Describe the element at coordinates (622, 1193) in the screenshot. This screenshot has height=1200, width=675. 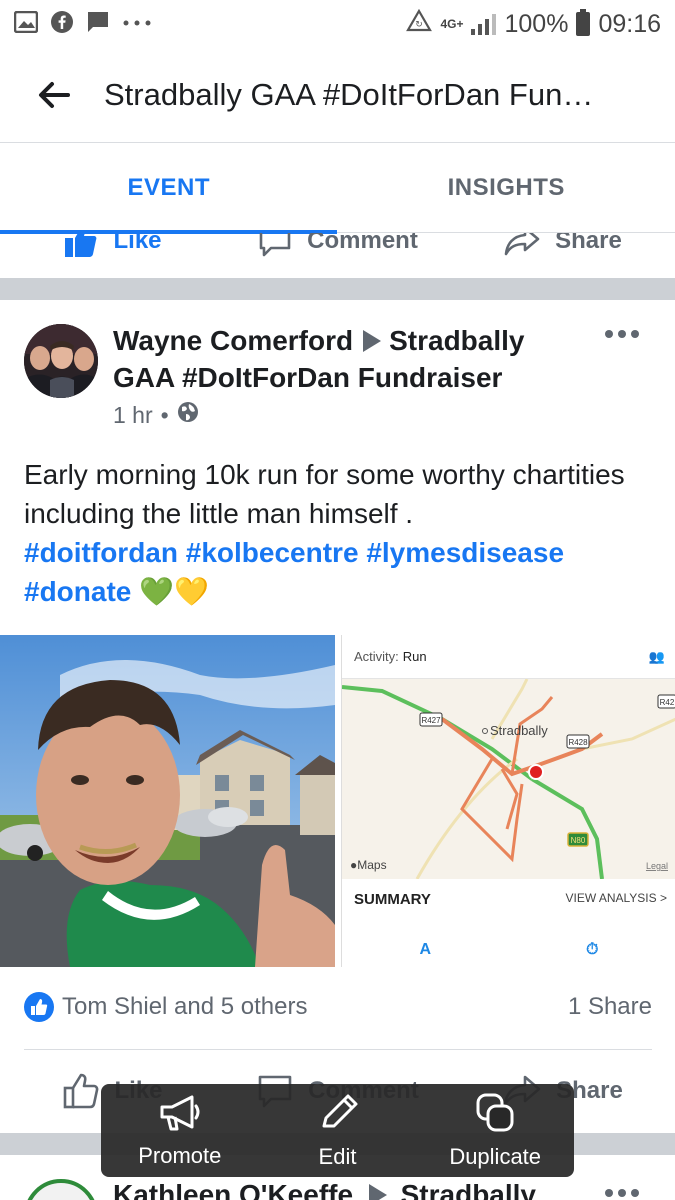
I see `next-post-options-button` at that location.